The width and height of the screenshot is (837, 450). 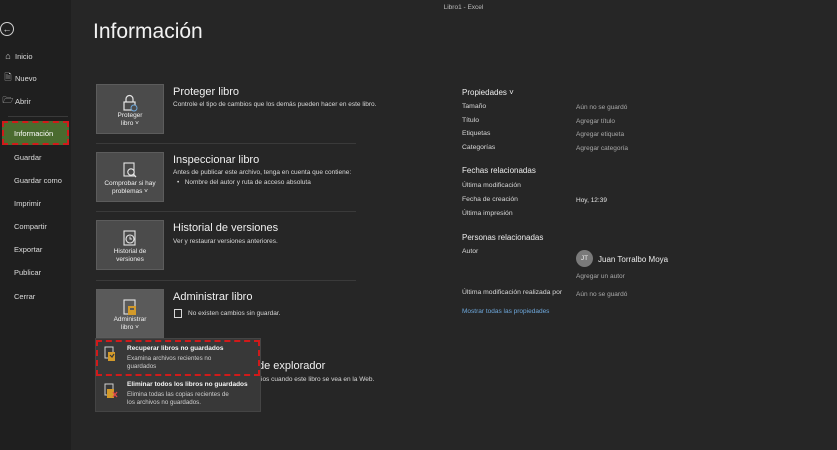 What do you see at coordinates (602, 107) in the screenshot?
I see `property-value: Aún no se guardó` at bounding box center [602, 107].